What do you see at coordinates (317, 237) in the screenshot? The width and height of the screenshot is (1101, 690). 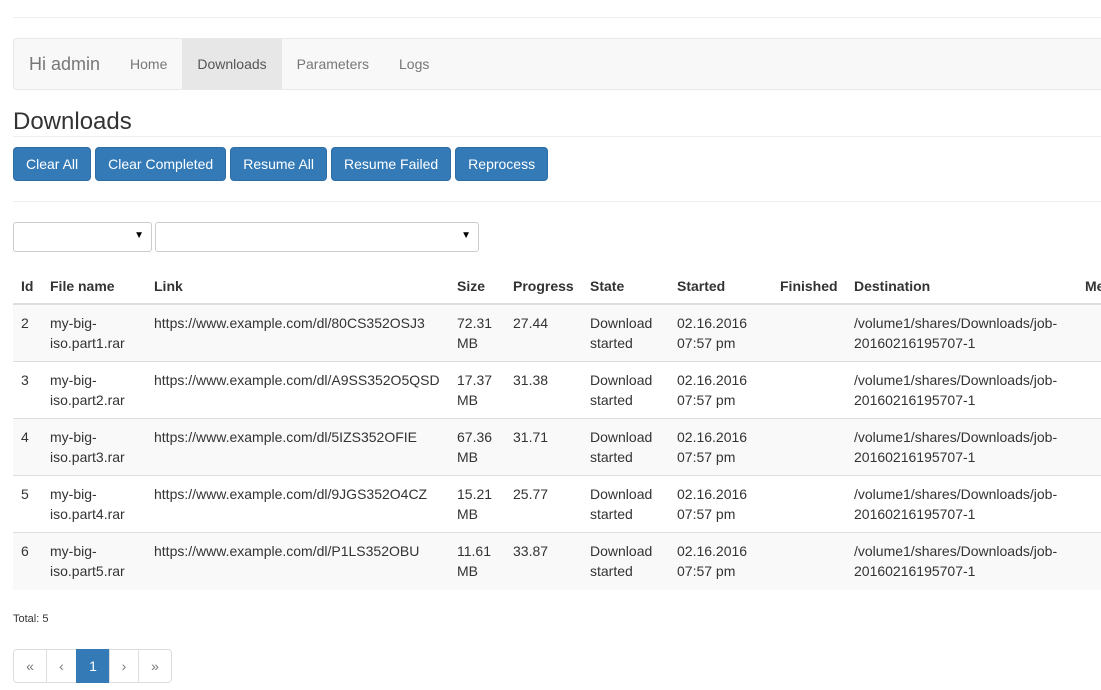 I see `filter-select-2: ▼` at bounding box center [317, 237].